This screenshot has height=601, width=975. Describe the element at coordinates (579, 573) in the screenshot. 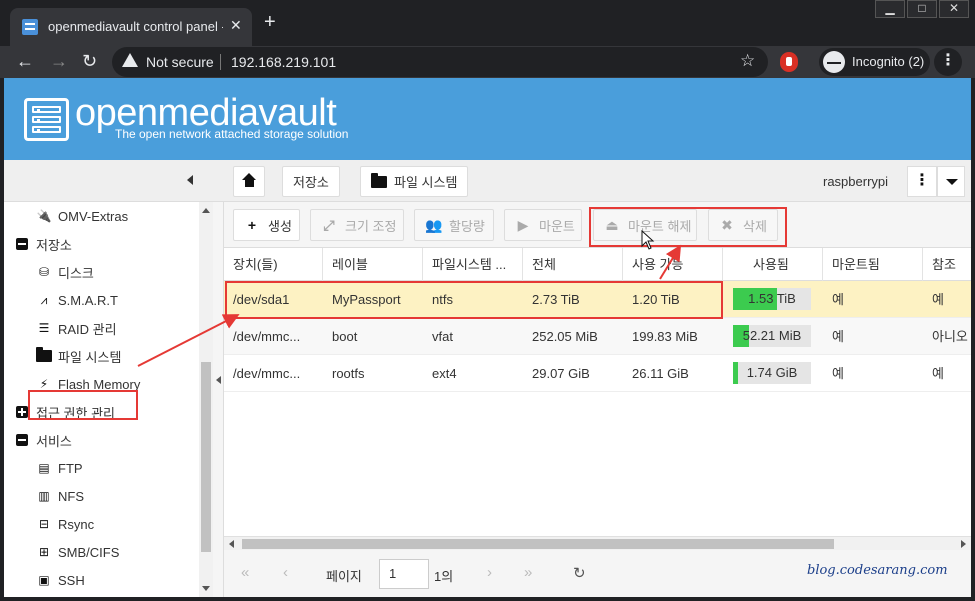

I see `refresh-icon: ↻` at that location.